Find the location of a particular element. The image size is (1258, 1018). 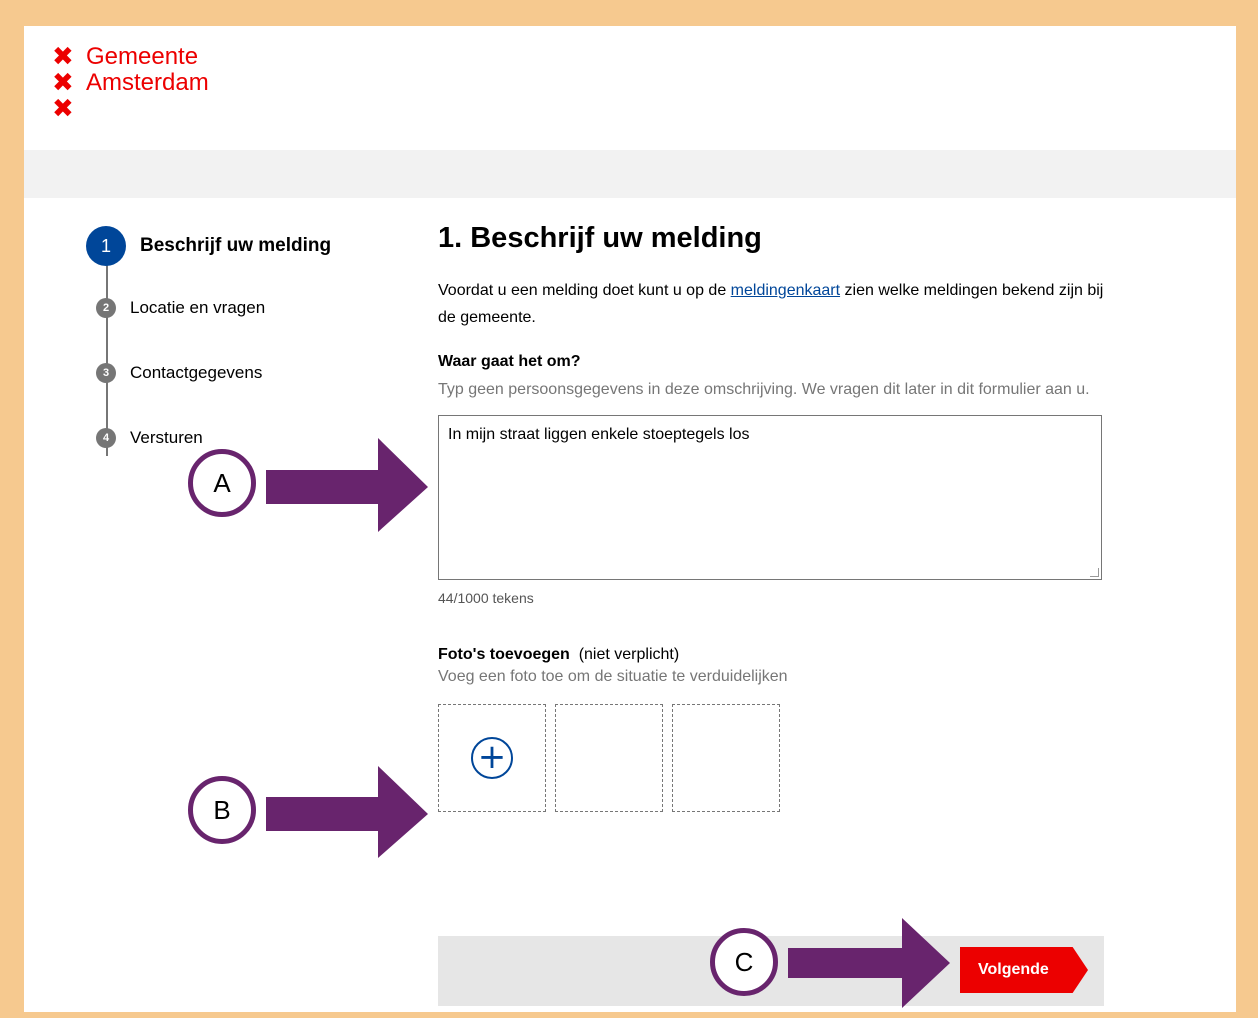

add-photo-button: + is located at coordinates (492, 758).